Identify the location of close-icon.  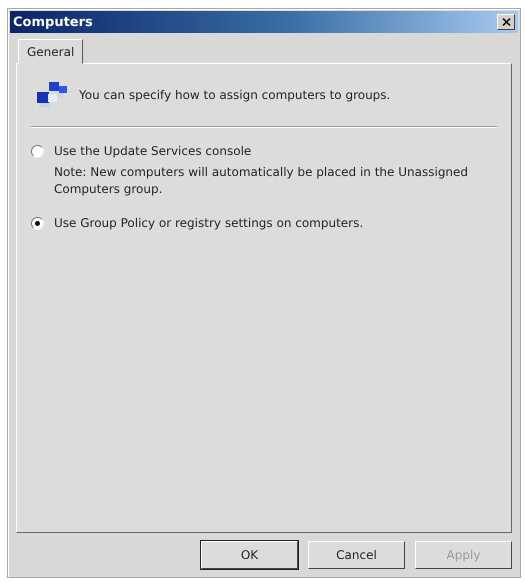
(506, 22).